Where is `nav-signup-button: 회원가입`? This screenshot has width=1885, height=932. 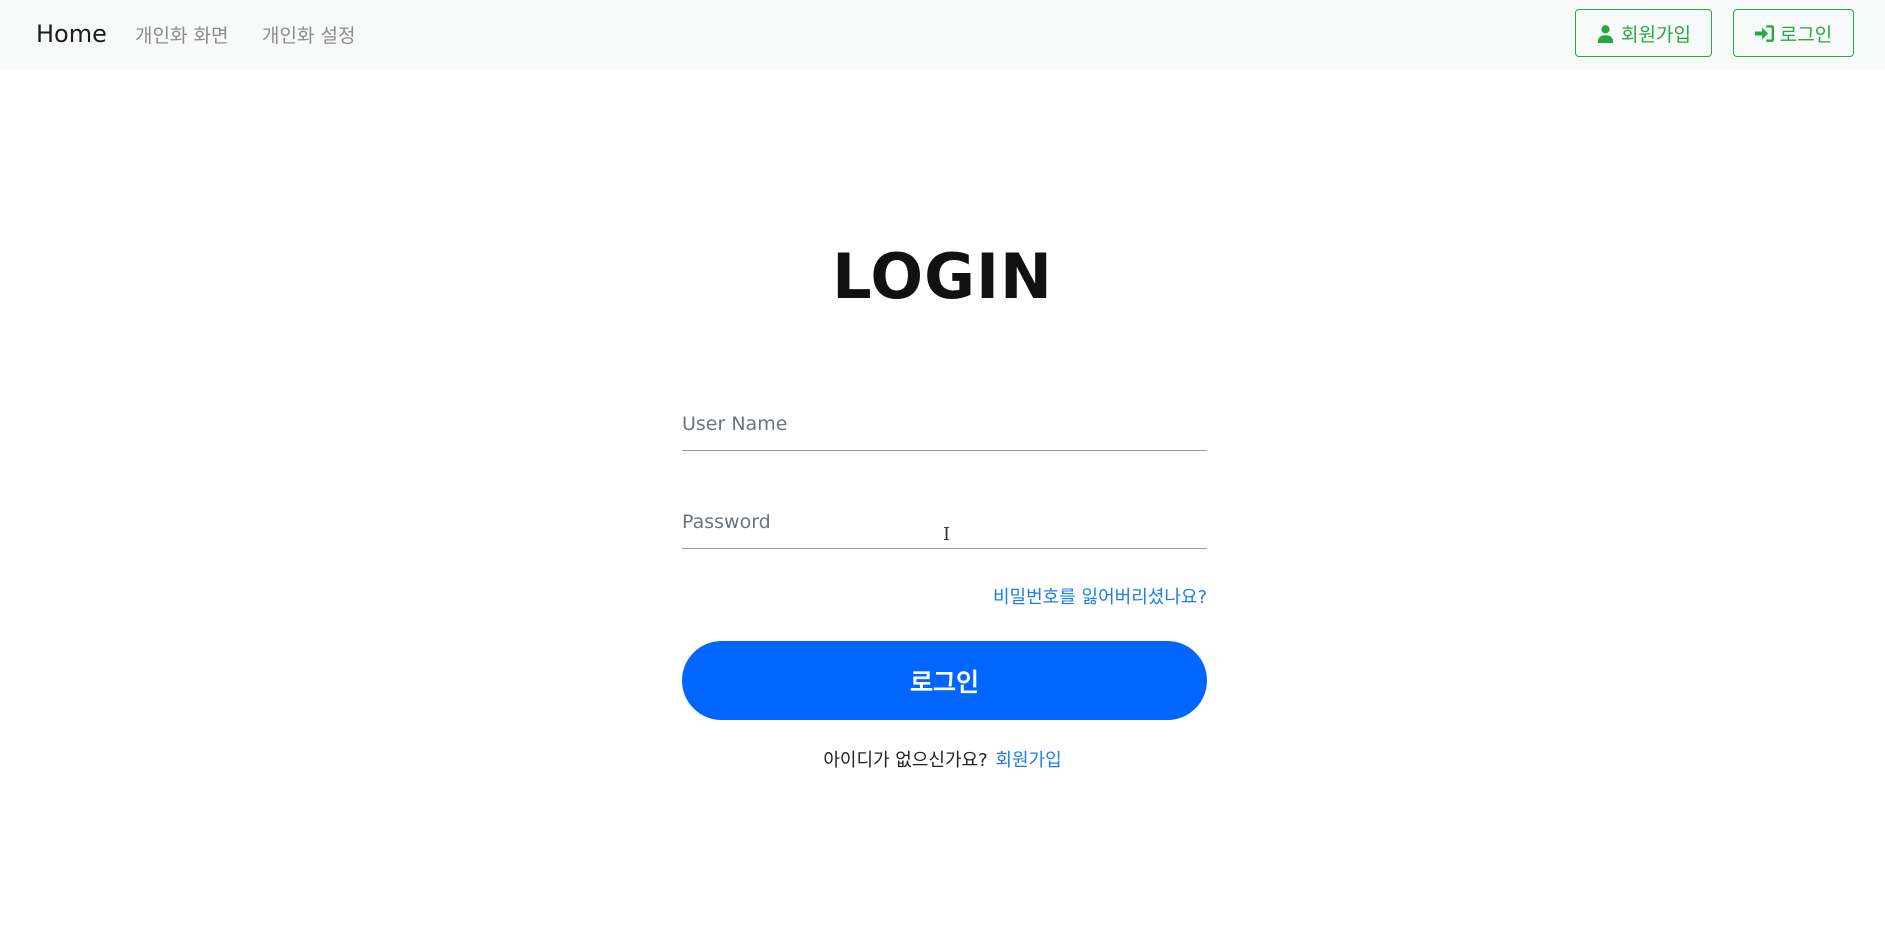 nav-signup-button: 회원가입 is located at coordinates (1643, 33).